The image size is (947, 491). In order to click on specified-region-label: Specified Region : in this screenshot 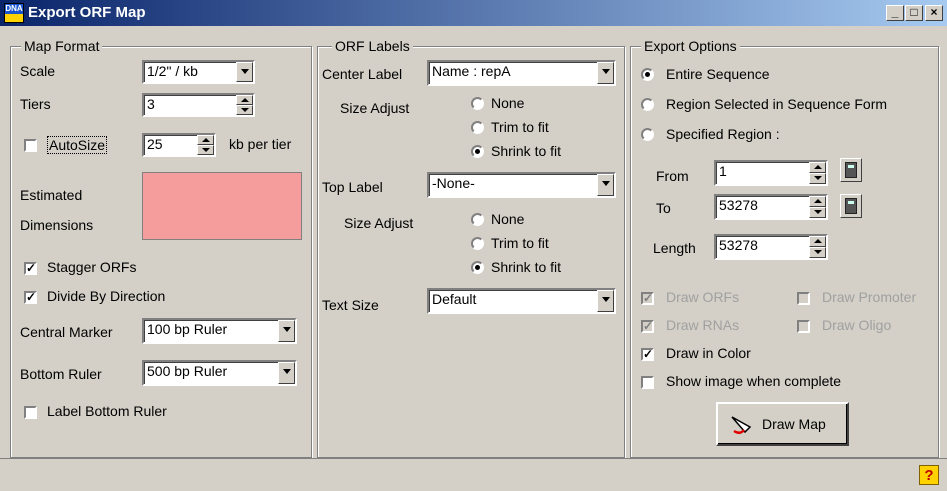, I will do `click(723, 134)`.